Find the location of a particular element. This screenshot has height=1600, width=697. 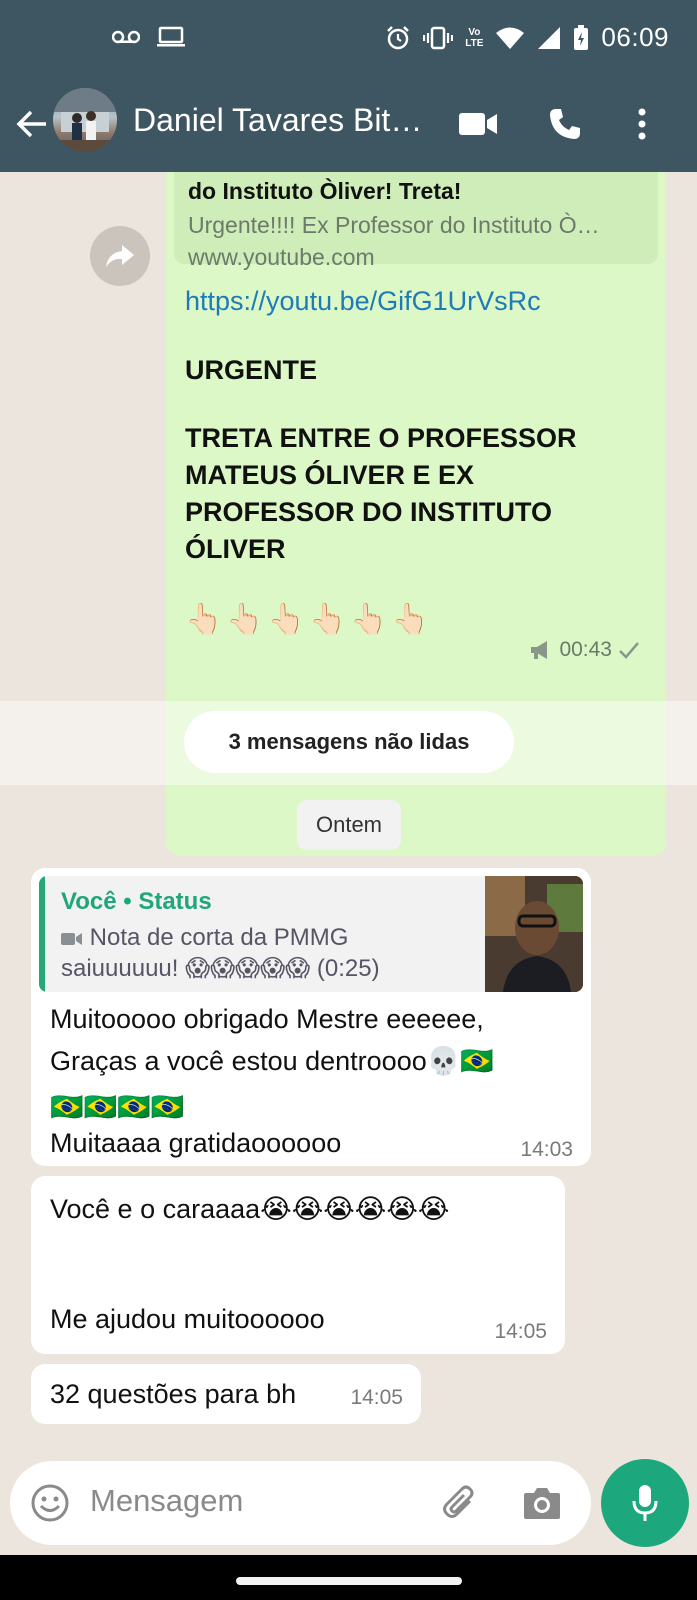

message-text-line: ÓLIVER is located at coordinates (235, 549).